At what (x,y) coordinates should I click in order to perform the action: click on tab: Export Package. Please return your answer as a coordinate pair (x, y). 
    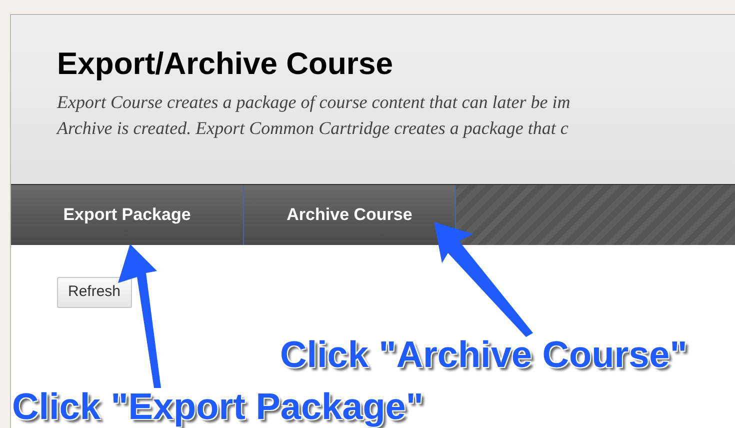
    Looking at the image, I should click on (127, 215).